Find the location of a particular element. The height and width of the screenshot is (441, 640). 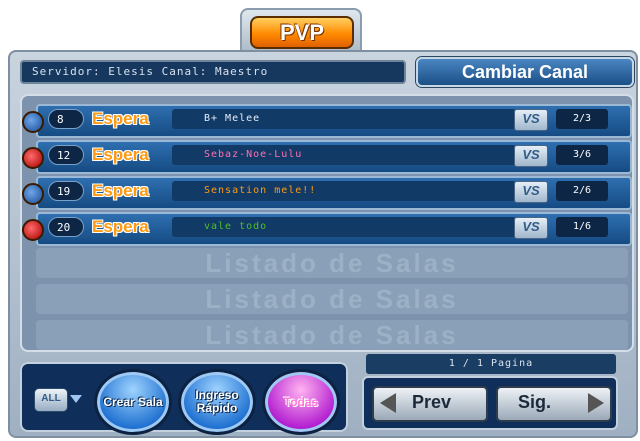

room-number: 8 is located at coordinates (66, 119).